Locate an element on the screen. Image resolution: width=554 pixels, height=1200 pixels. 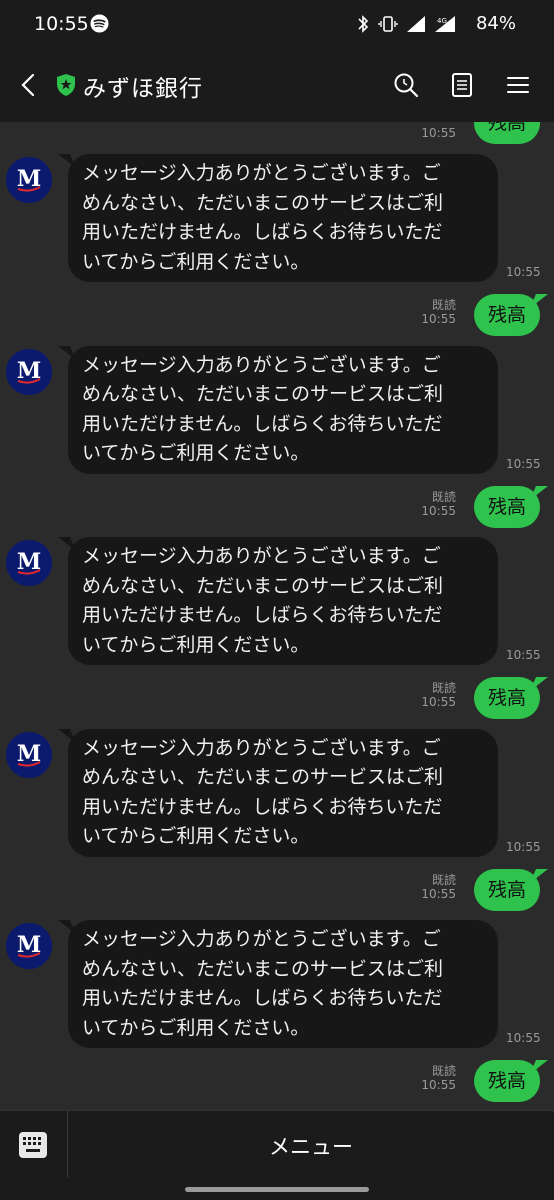
verified-shield-icon is located at coordinates (66, 85).